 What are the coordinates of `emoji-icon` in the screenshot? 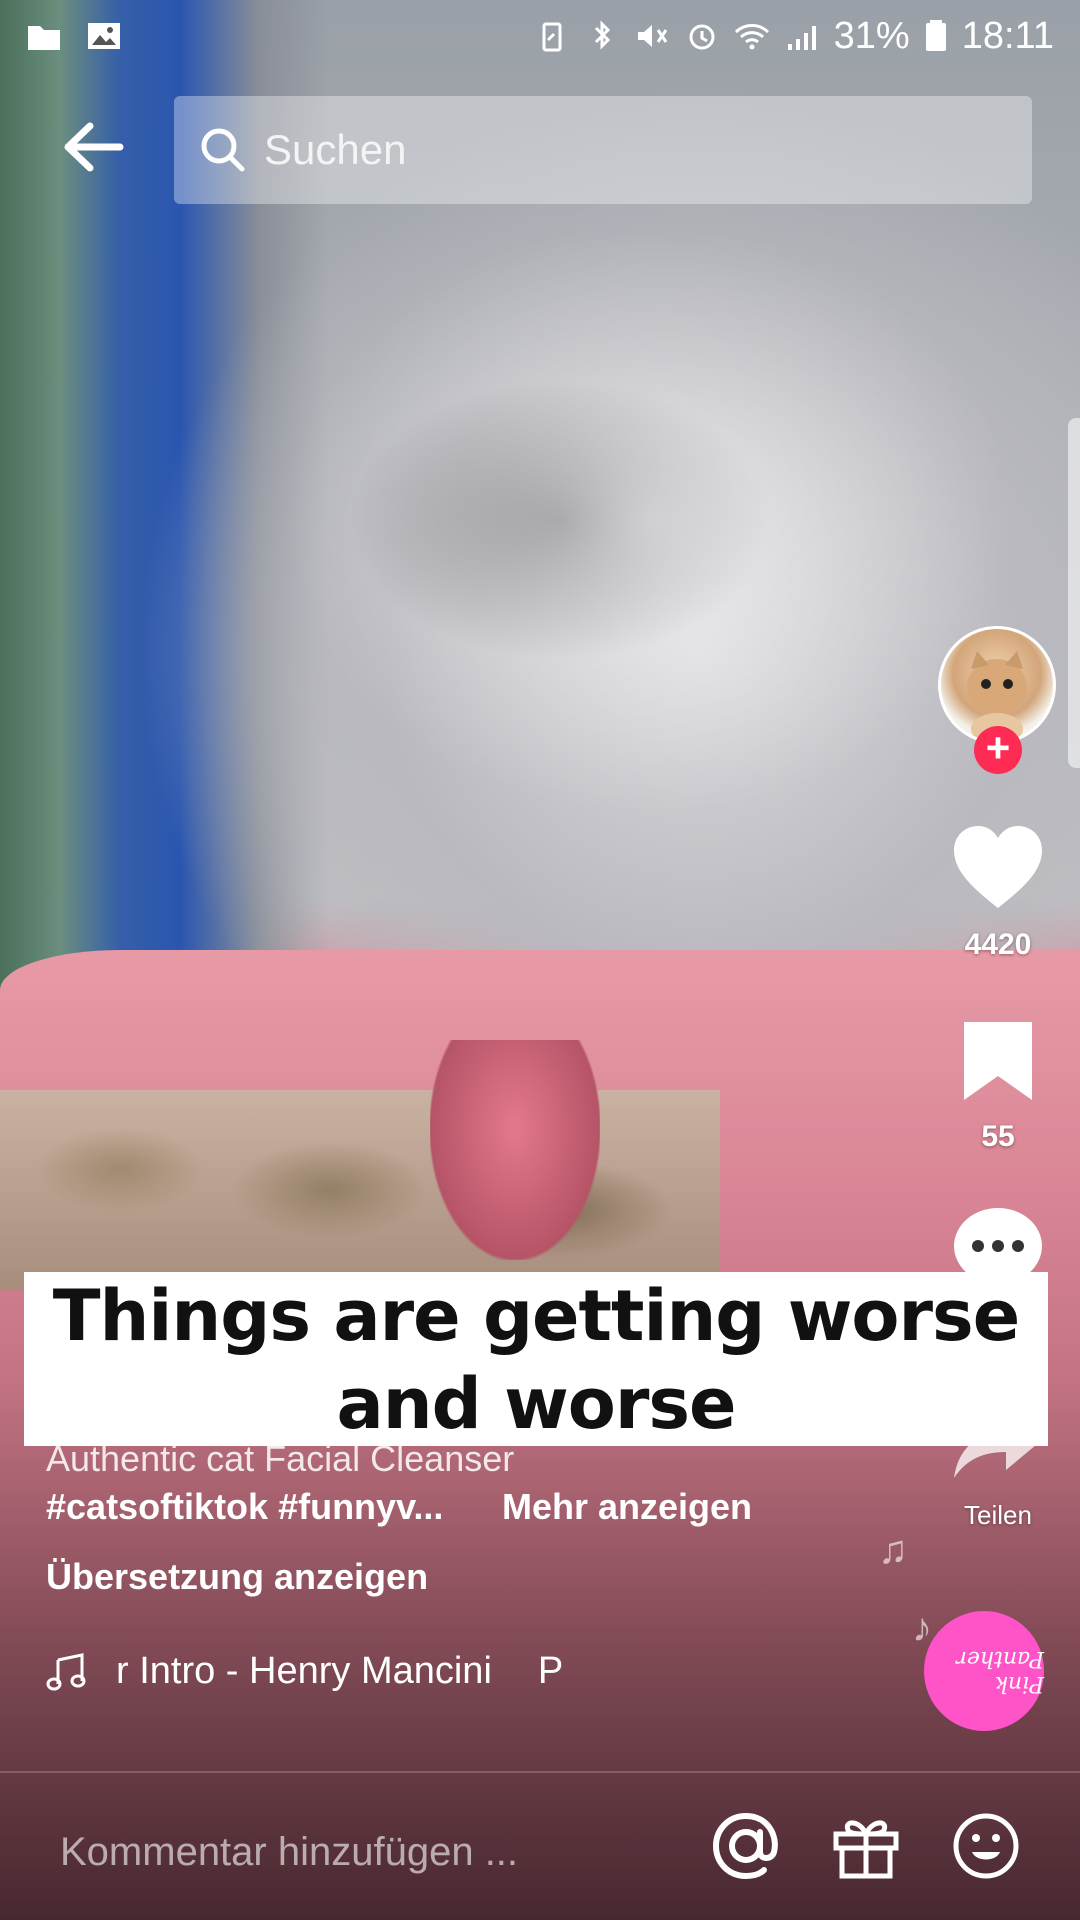 It's located at (986, 1846).